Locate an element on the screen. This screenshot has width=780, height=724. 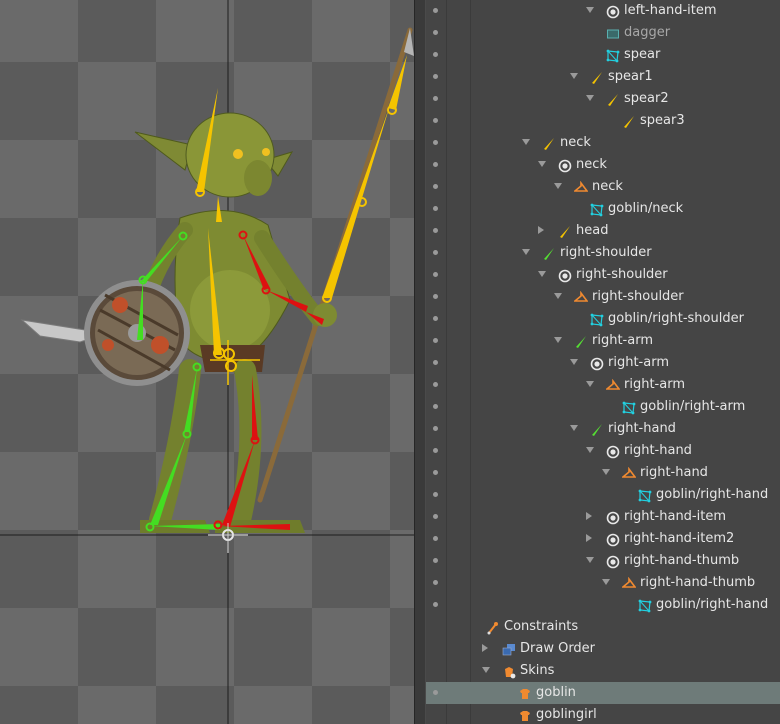
tree-row: spear2 is located at coordinates (603, 99).